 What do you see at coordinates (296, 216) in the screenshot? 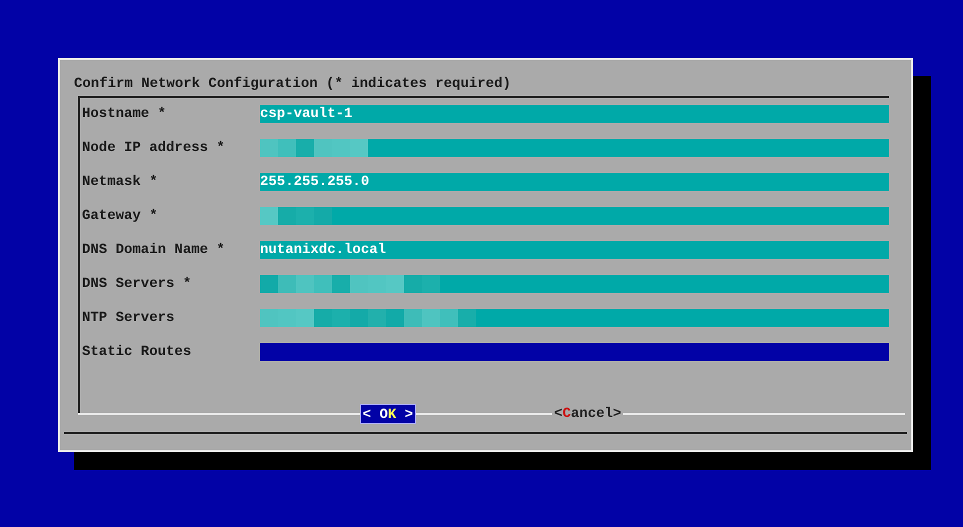
I see `pixelated-value-drawing` at bounding box center [296, 216].